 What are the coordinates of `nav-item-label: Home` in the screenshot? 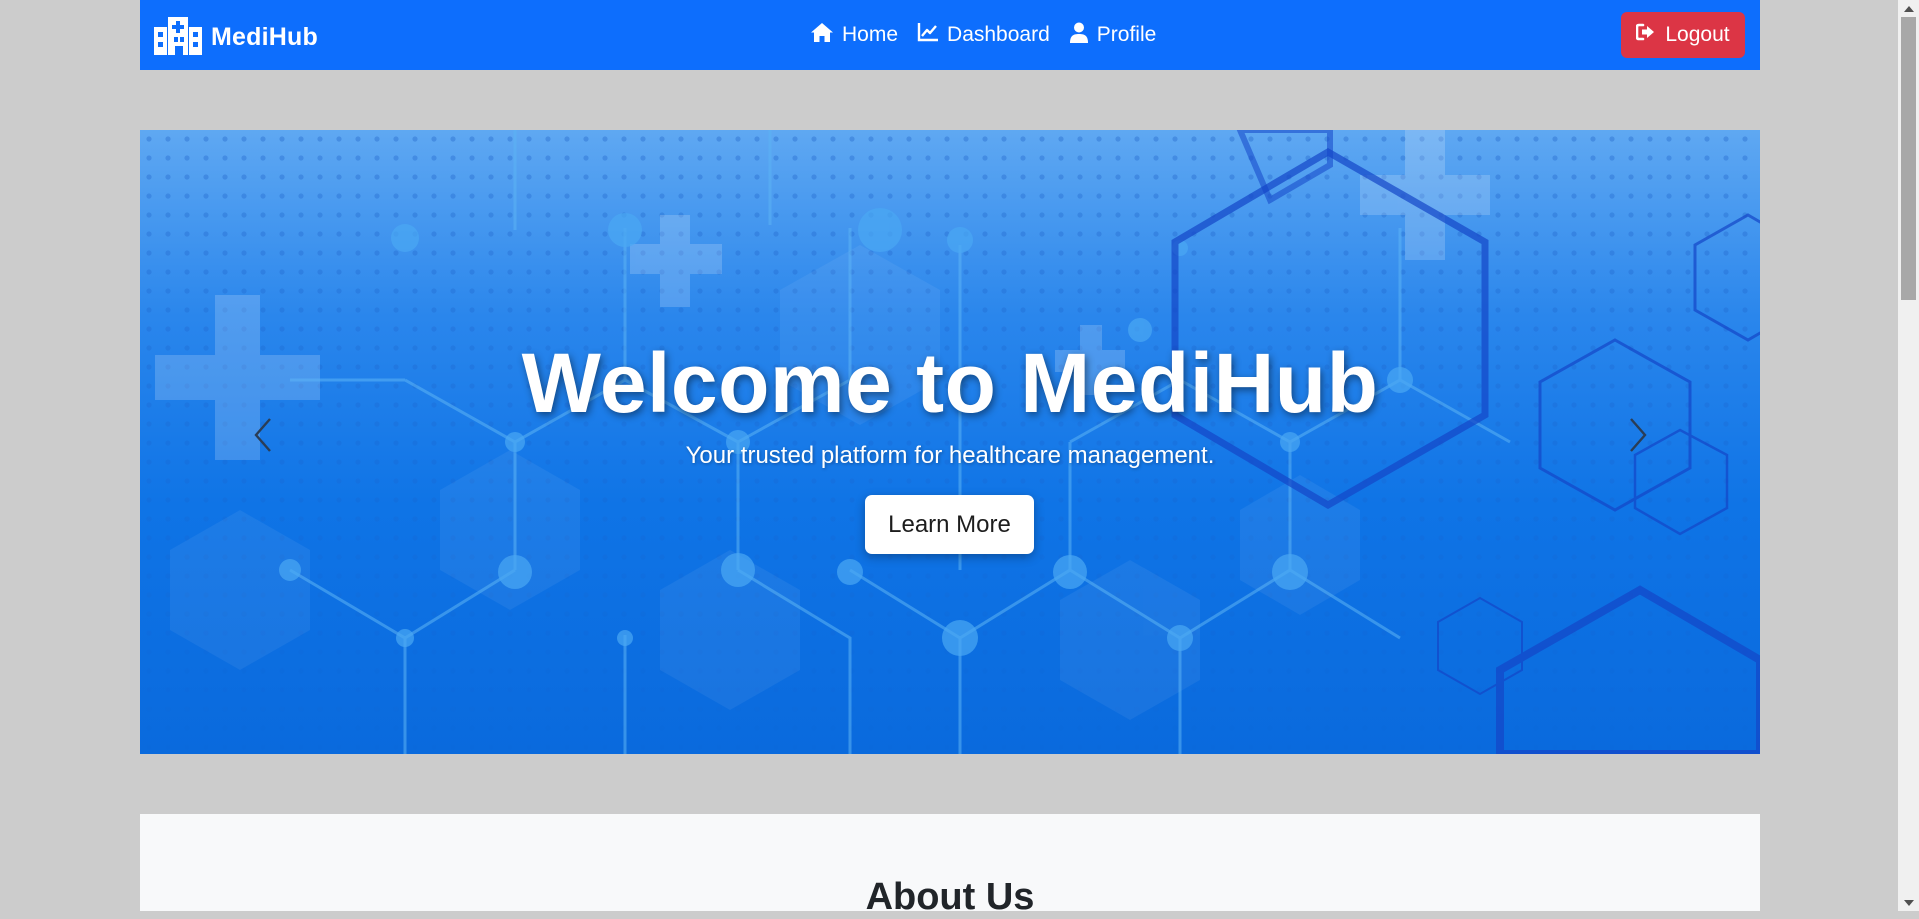 It's located at (870, 34).